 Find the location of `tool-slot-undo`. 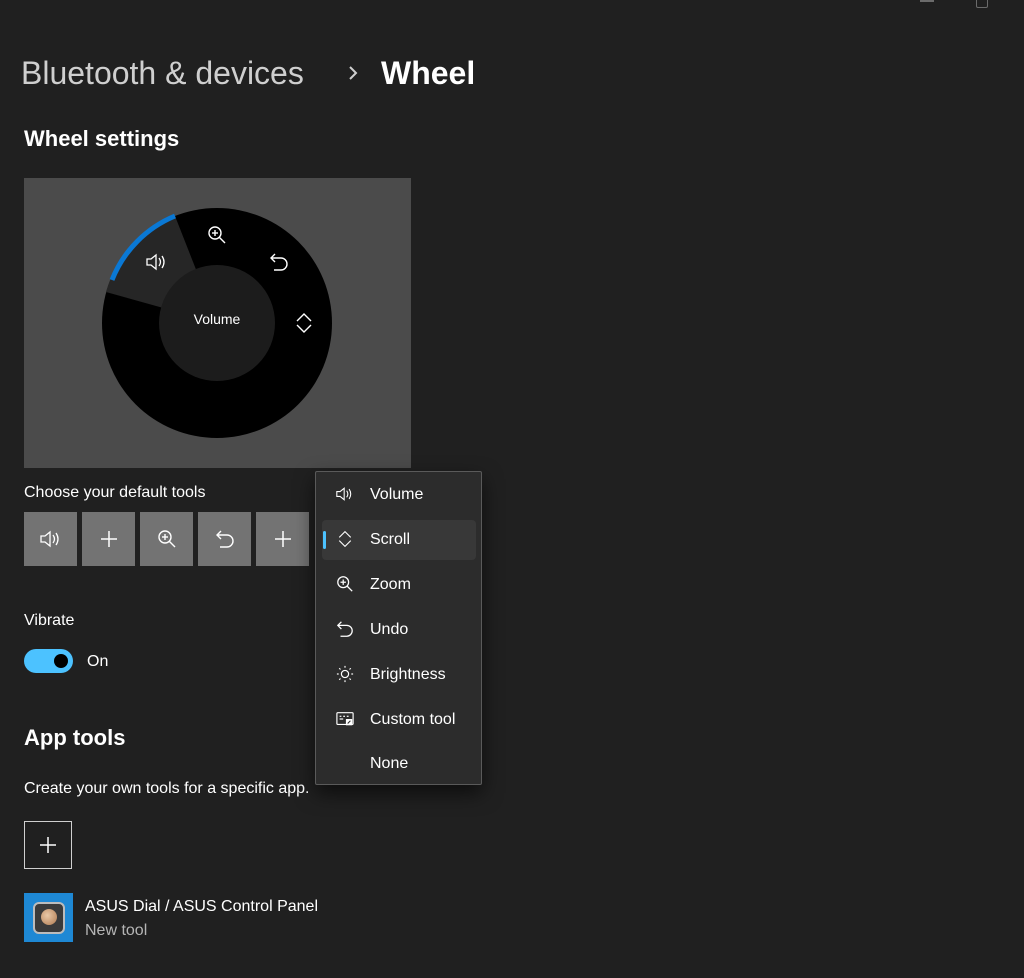

tool-slot-undo is located at coordinates (224, 539).